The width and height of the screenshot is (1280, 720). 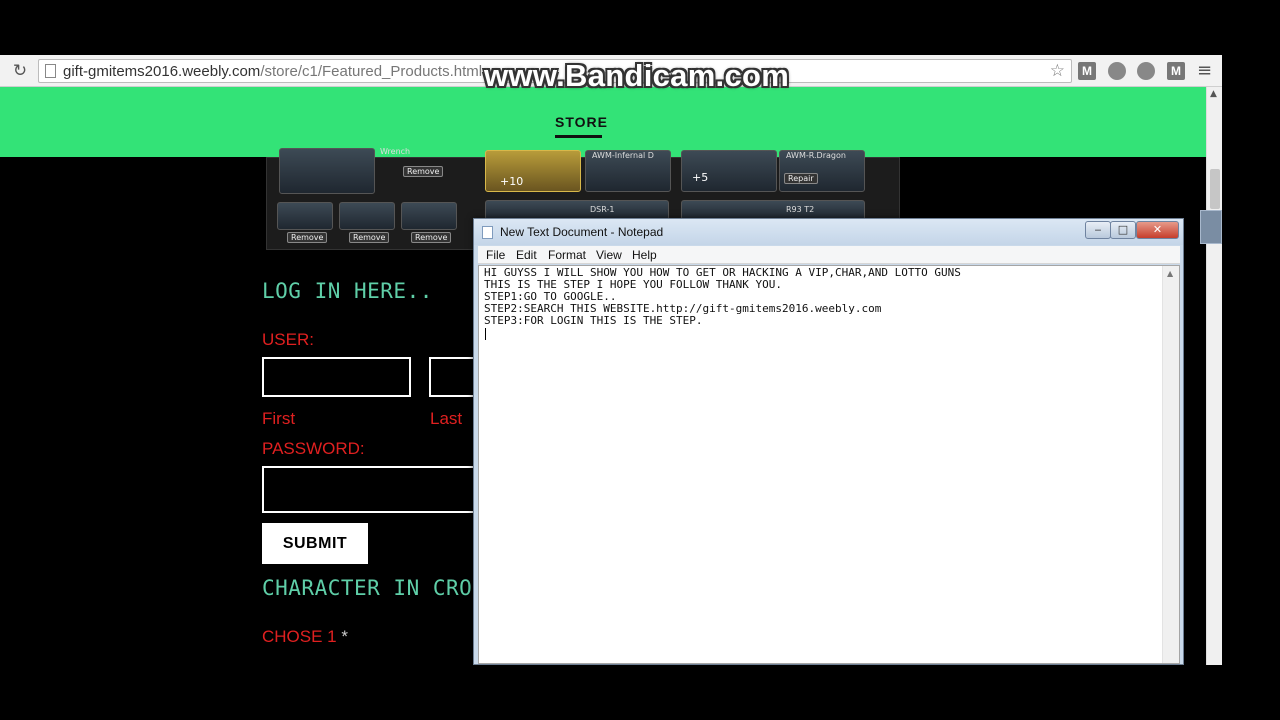 I want to click on character-heading: CHARACTER IN CROSS, so click(x=380, y=588).